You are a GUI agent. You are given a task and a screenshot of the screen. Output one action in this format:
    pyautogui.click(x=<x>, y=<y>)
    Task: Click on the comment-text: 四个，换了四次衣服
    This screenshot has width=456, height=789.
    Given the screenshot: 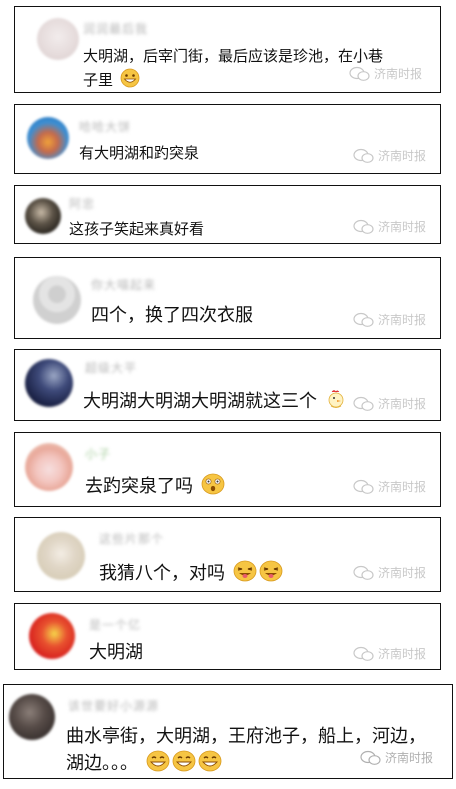 What is the action you would take?
    pyautogui.click(x=172, y=316)
    